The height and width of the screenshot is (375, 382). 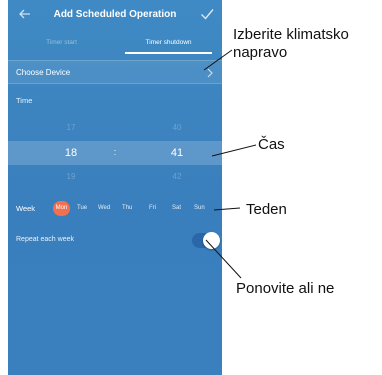 What do you see at coordinates (82, 208) in the screenshot?
I see `day-tue: Tue` at bounding box center [82, 208].